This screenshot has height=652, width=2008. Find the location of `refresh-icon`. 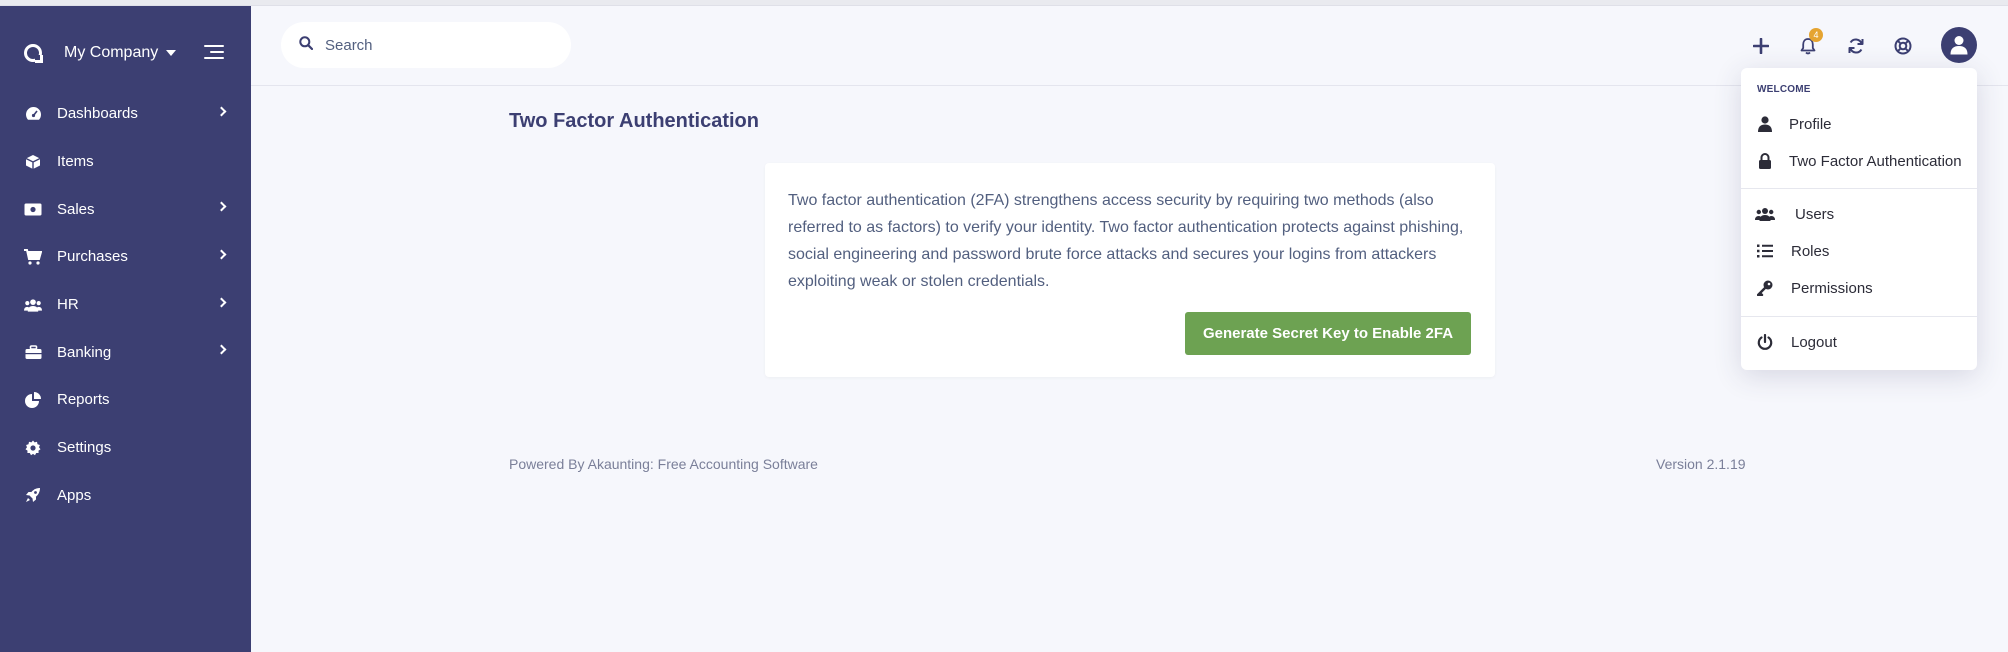

refresh-icon is located at coordinates (1856, 46).